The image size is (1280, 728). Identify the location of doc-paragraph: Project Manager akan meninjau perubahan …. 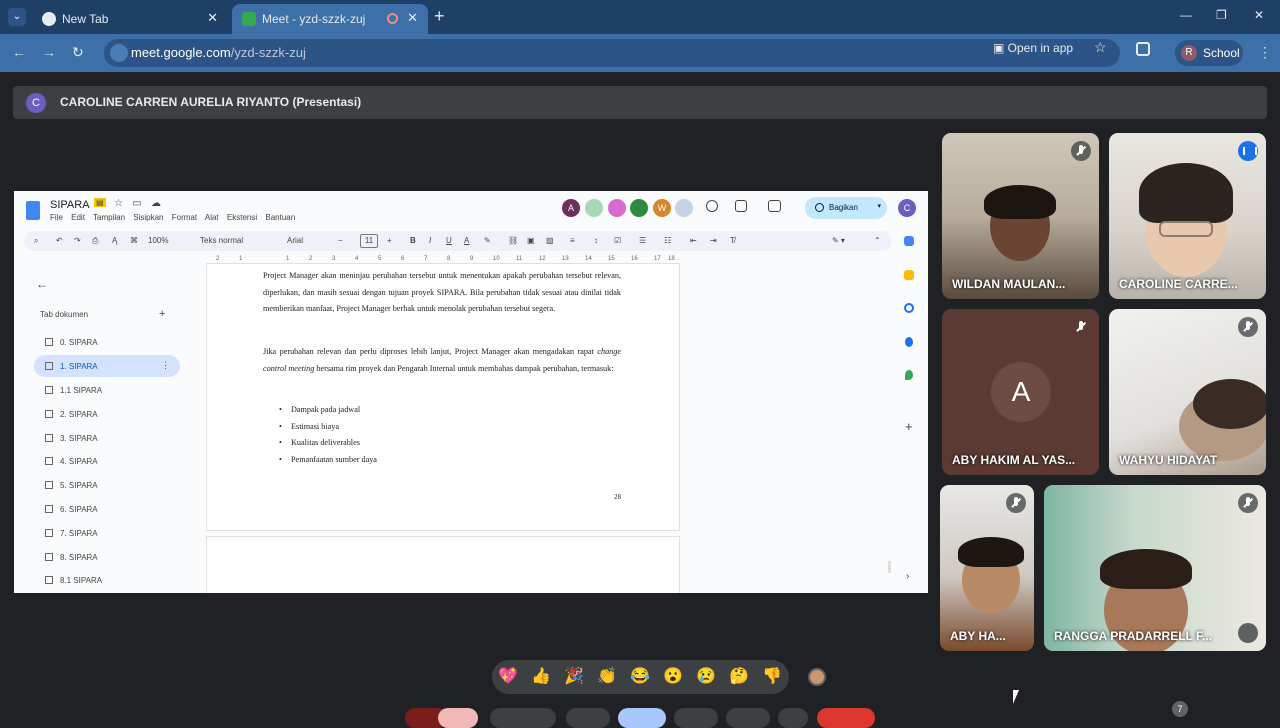
(442, 292).